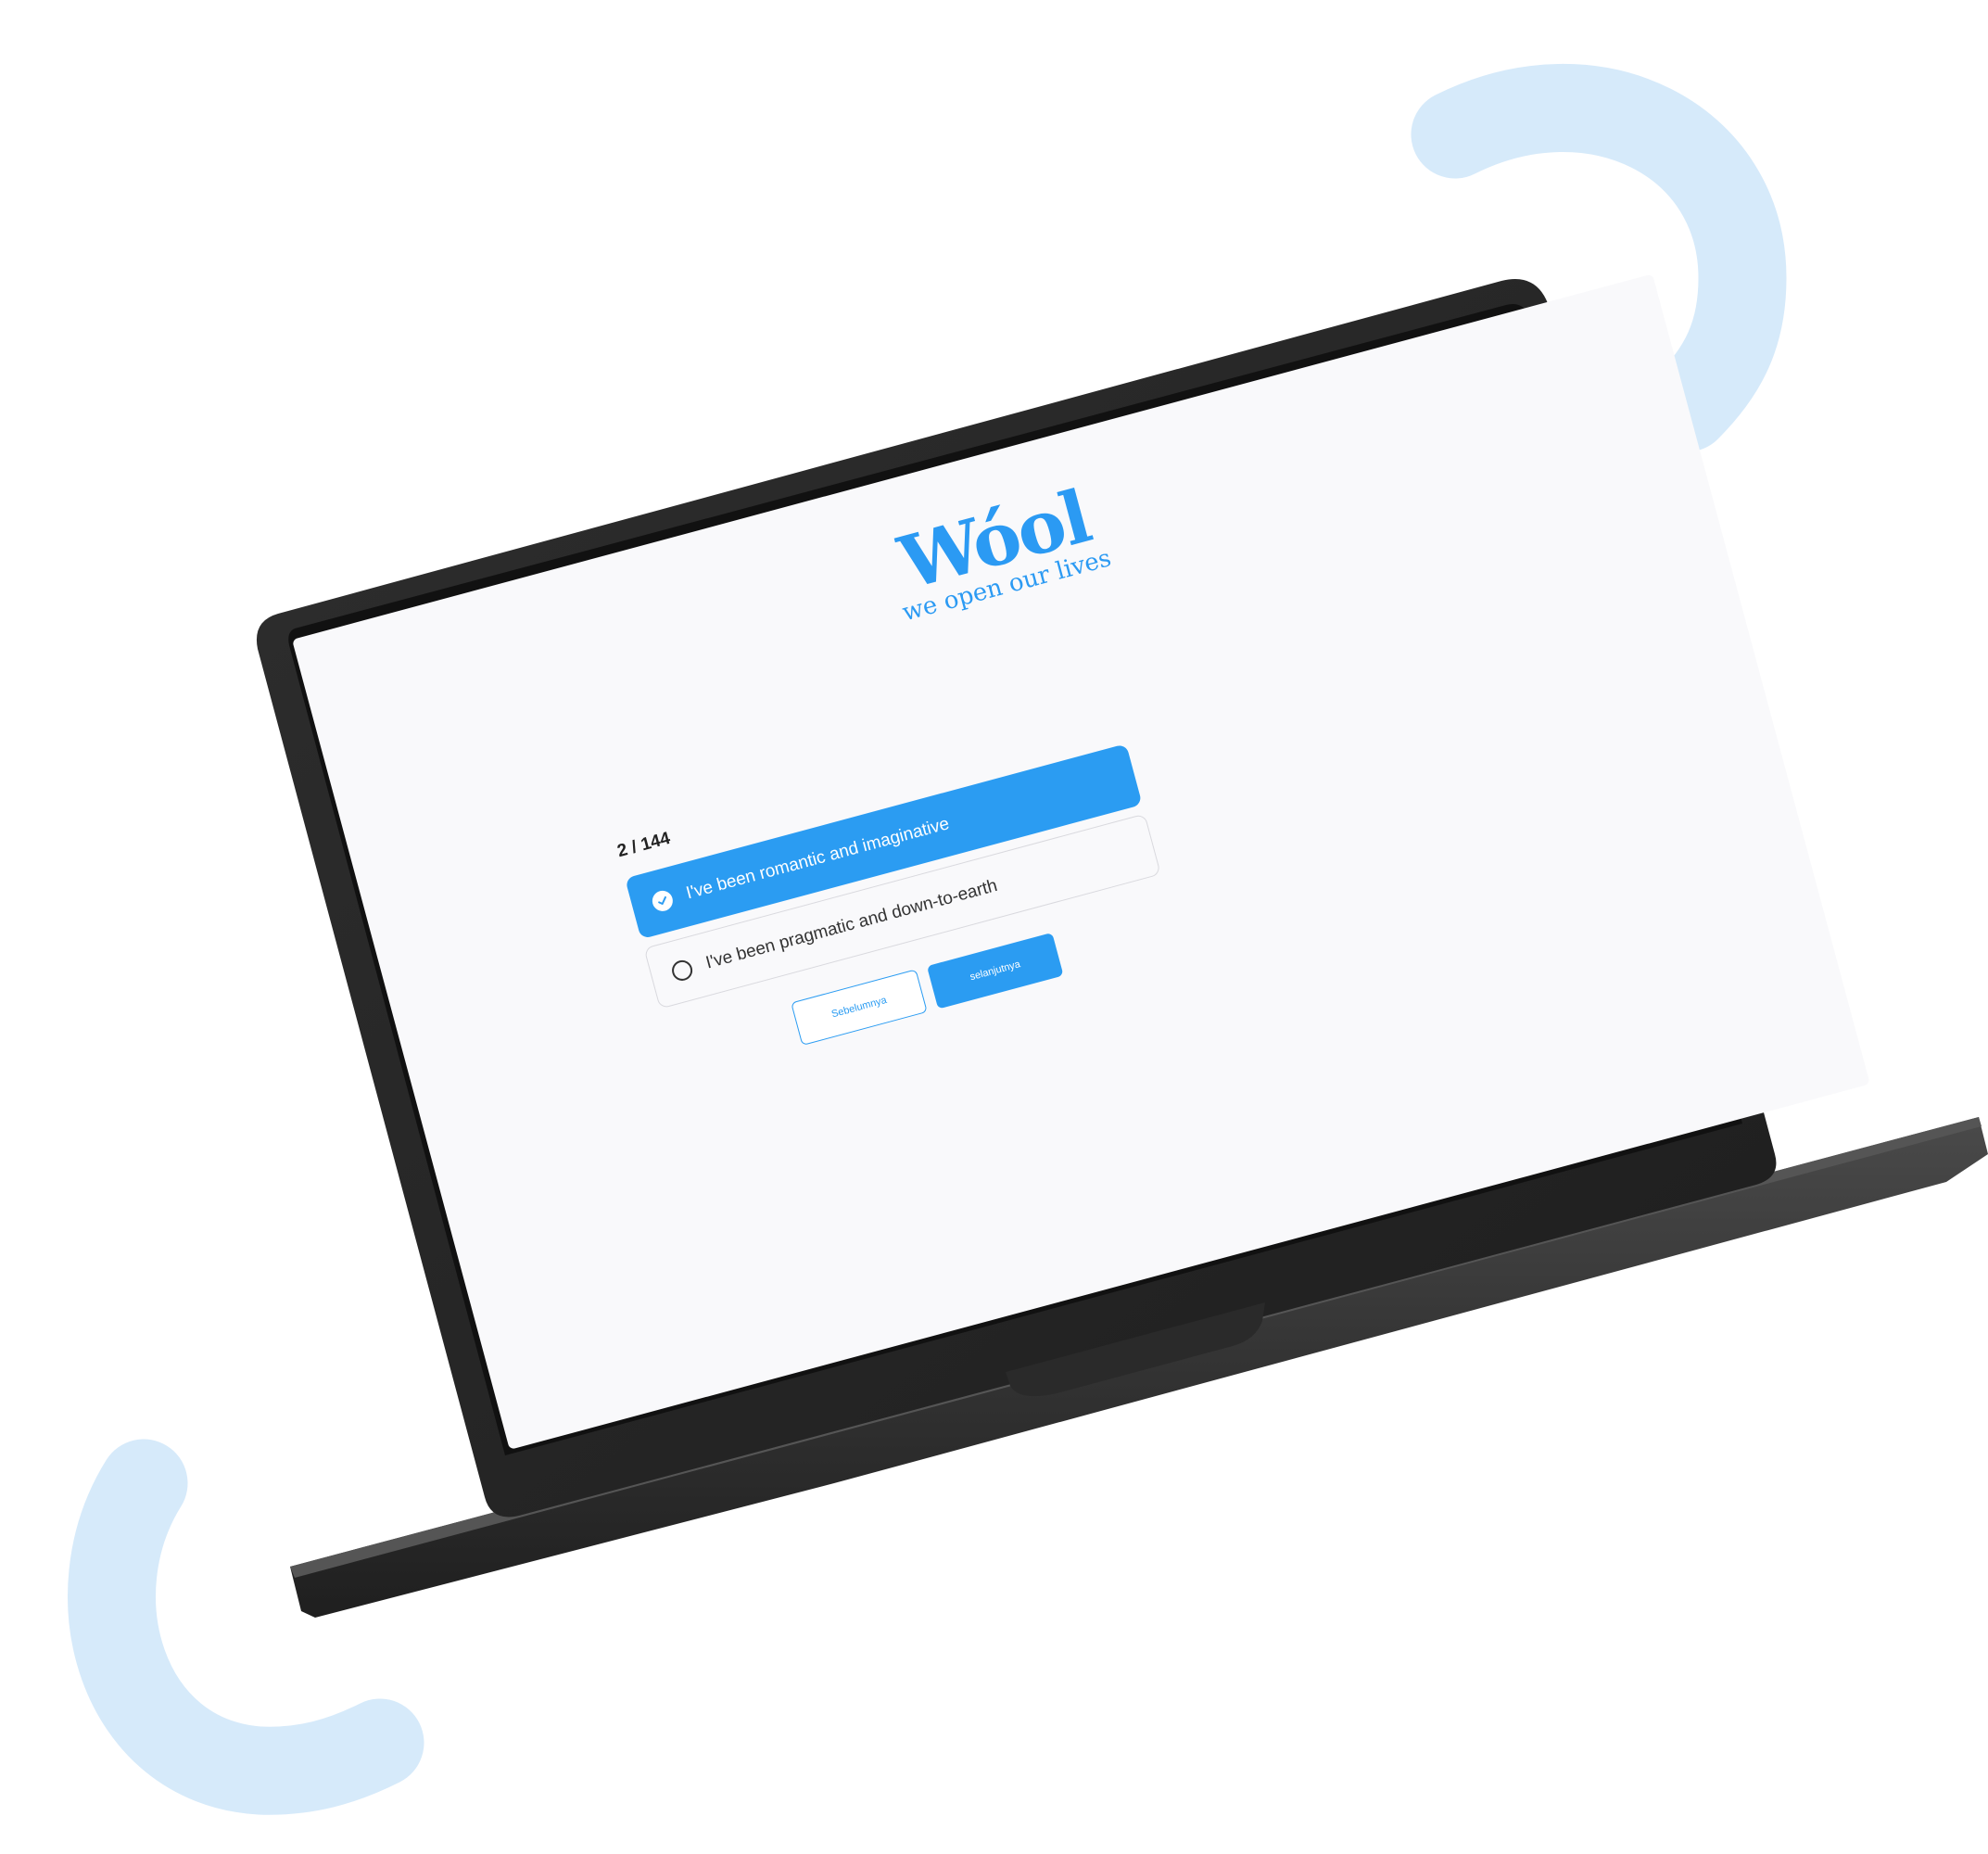 The image size is (1988, 1854). I want to click on brand-logo: Wóol we open our lives, so click(998, 551).